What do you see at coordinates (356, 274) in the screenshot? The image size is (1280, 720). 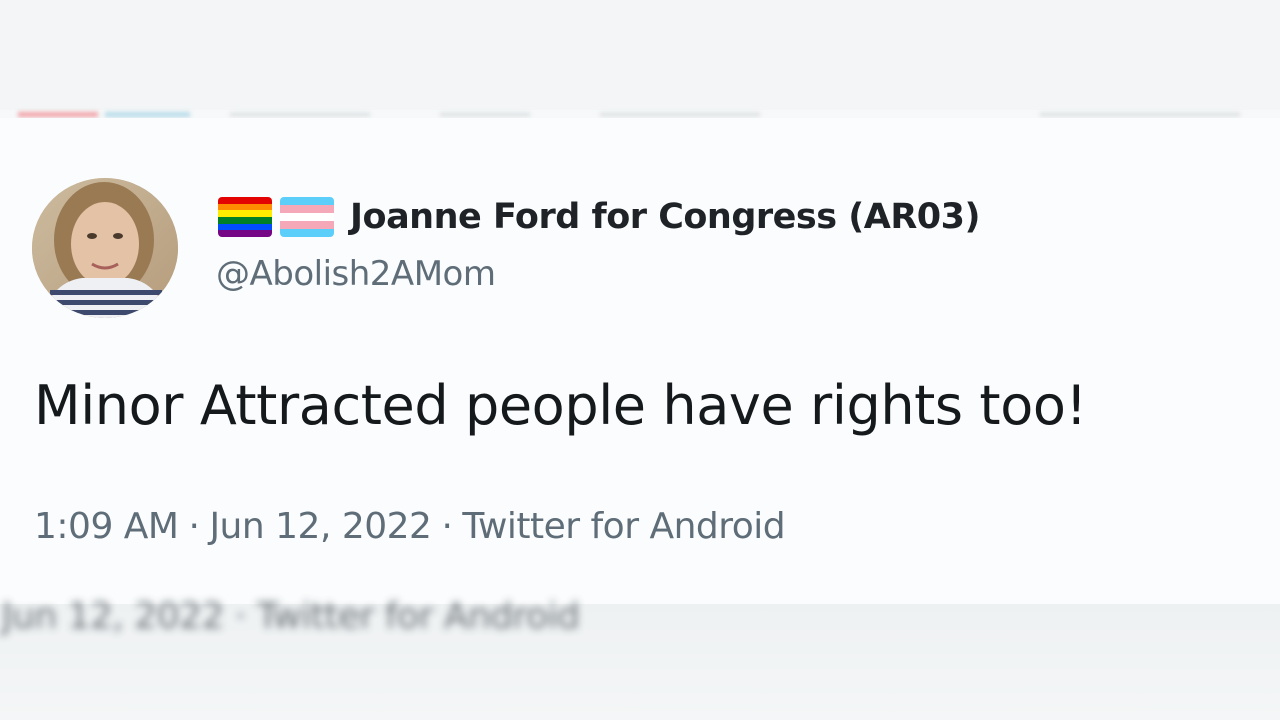 I see `user-handle: @Abolish2AMom` at bounding box center [356, 274].